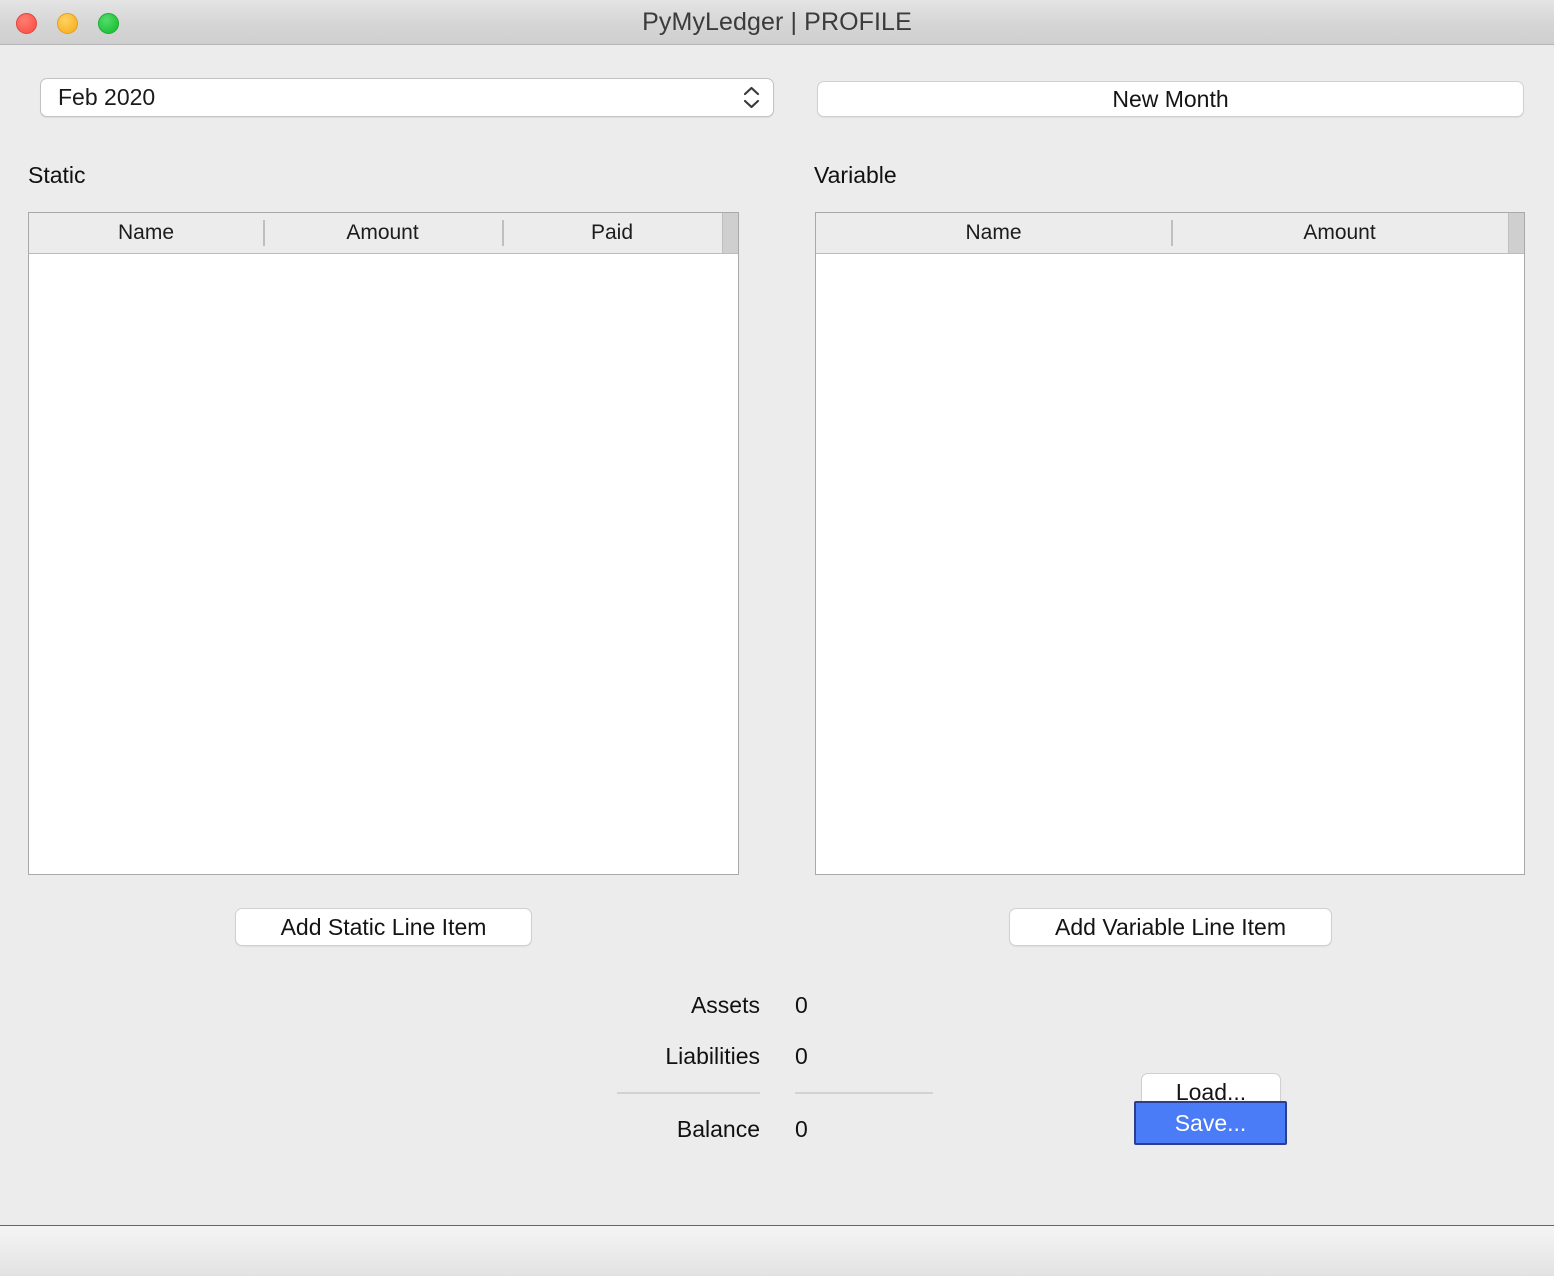 The width and height of the screenshot is (1554, 1276). Describe the element at coordinates (725, 1005) in the screenshot. I see `assets-label: Assets` at that location.